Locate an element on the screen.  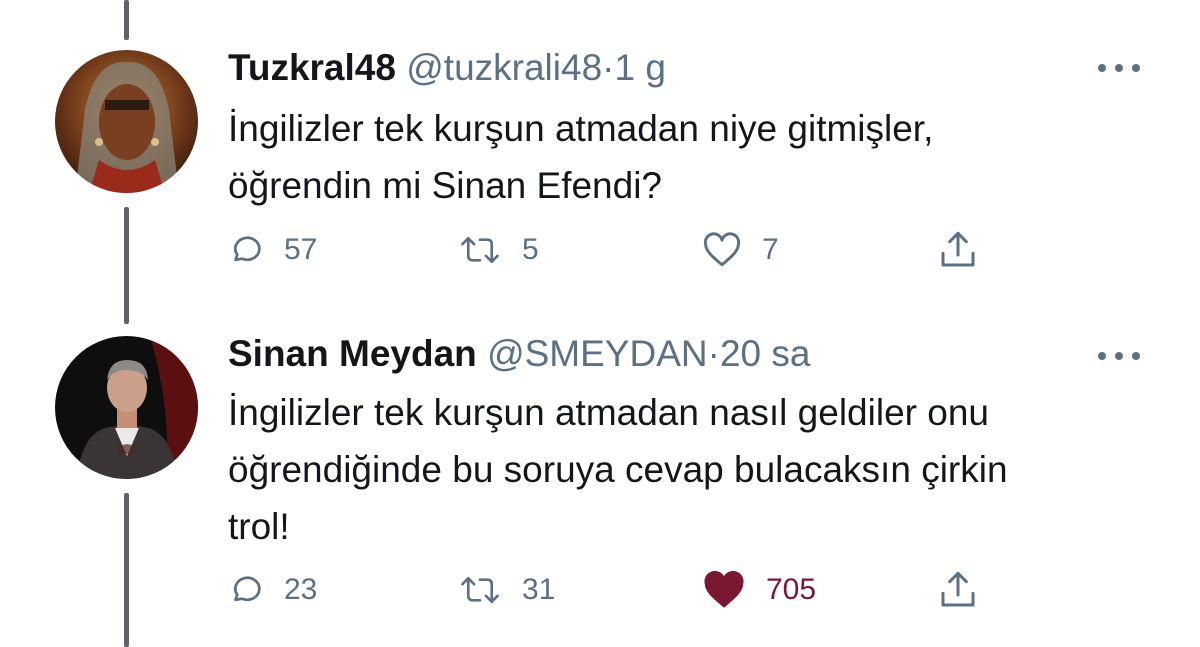
like-count: 705 is located at coordinates (791, 589).